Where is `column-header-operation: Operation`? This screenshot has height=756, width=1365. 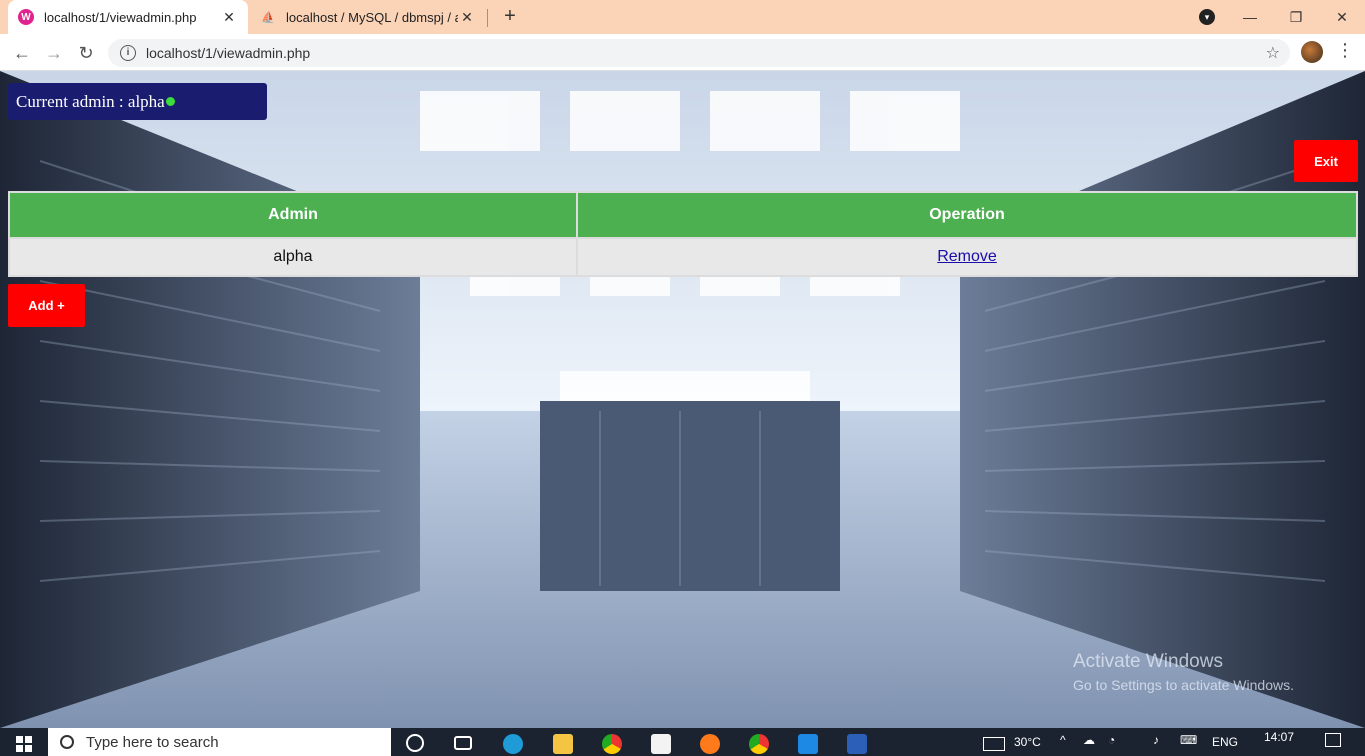
column-header-operation: Operation is located at coordinates (967, 215).